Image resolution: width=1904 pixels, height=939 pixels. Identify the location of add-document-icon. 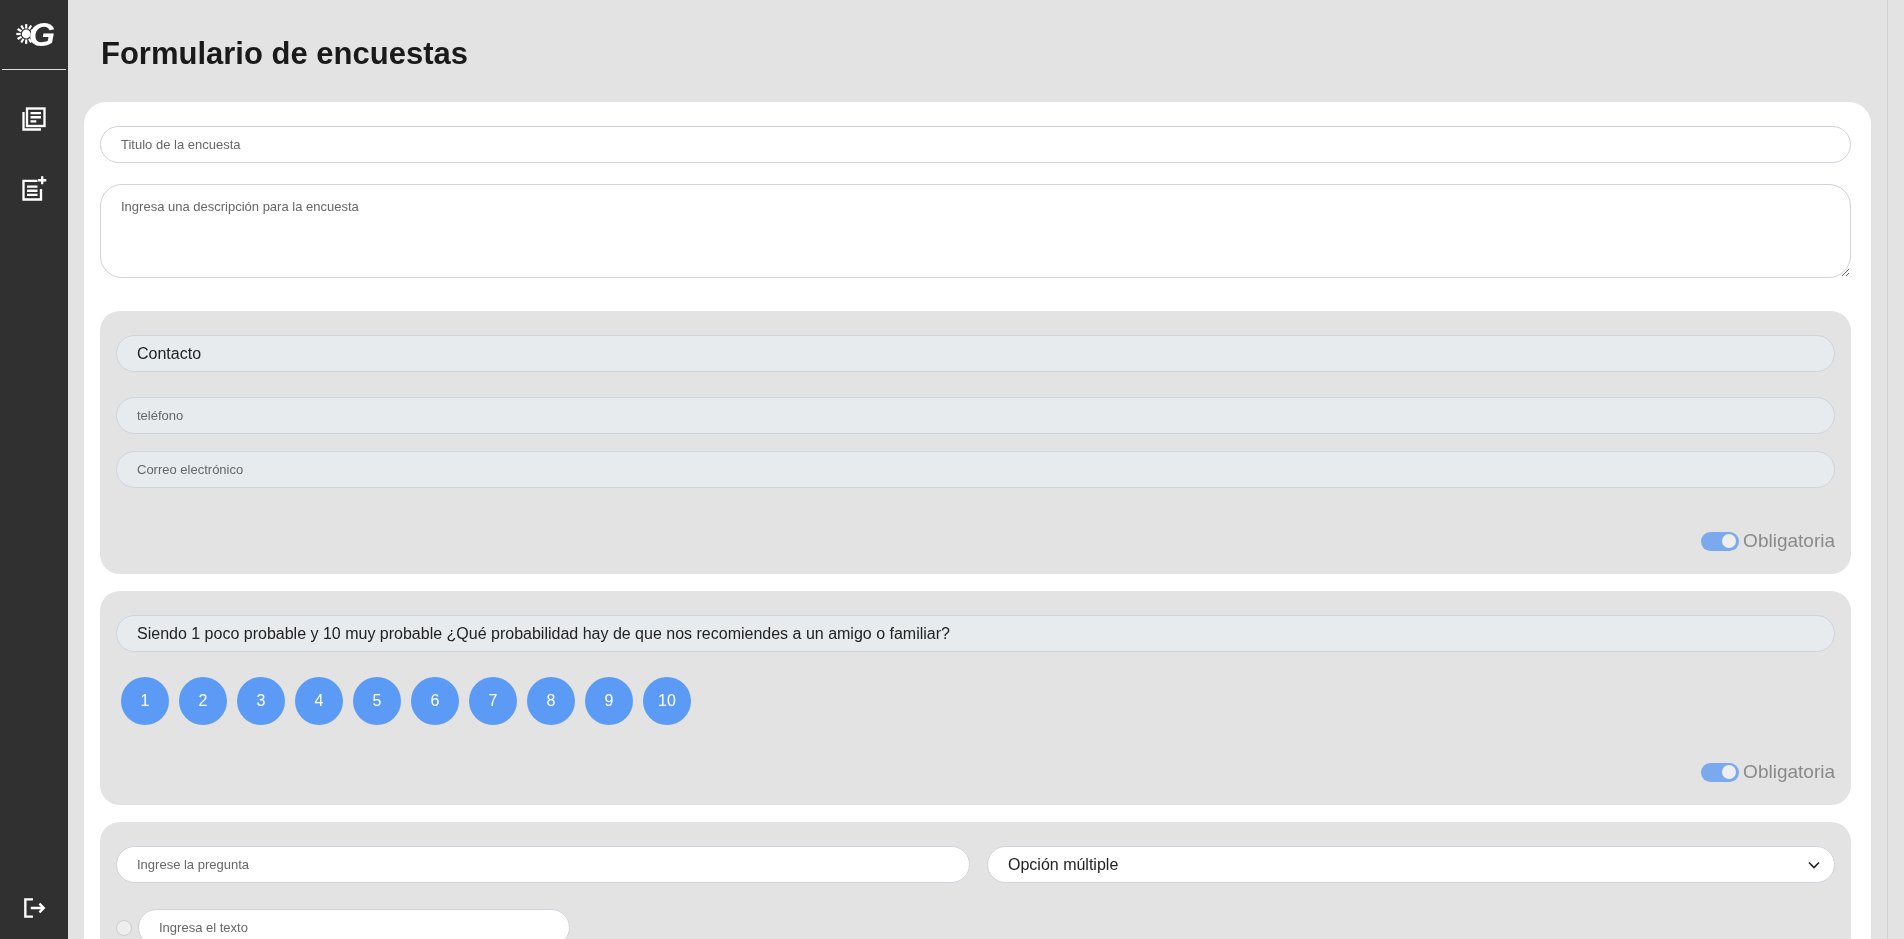
(34, 189).